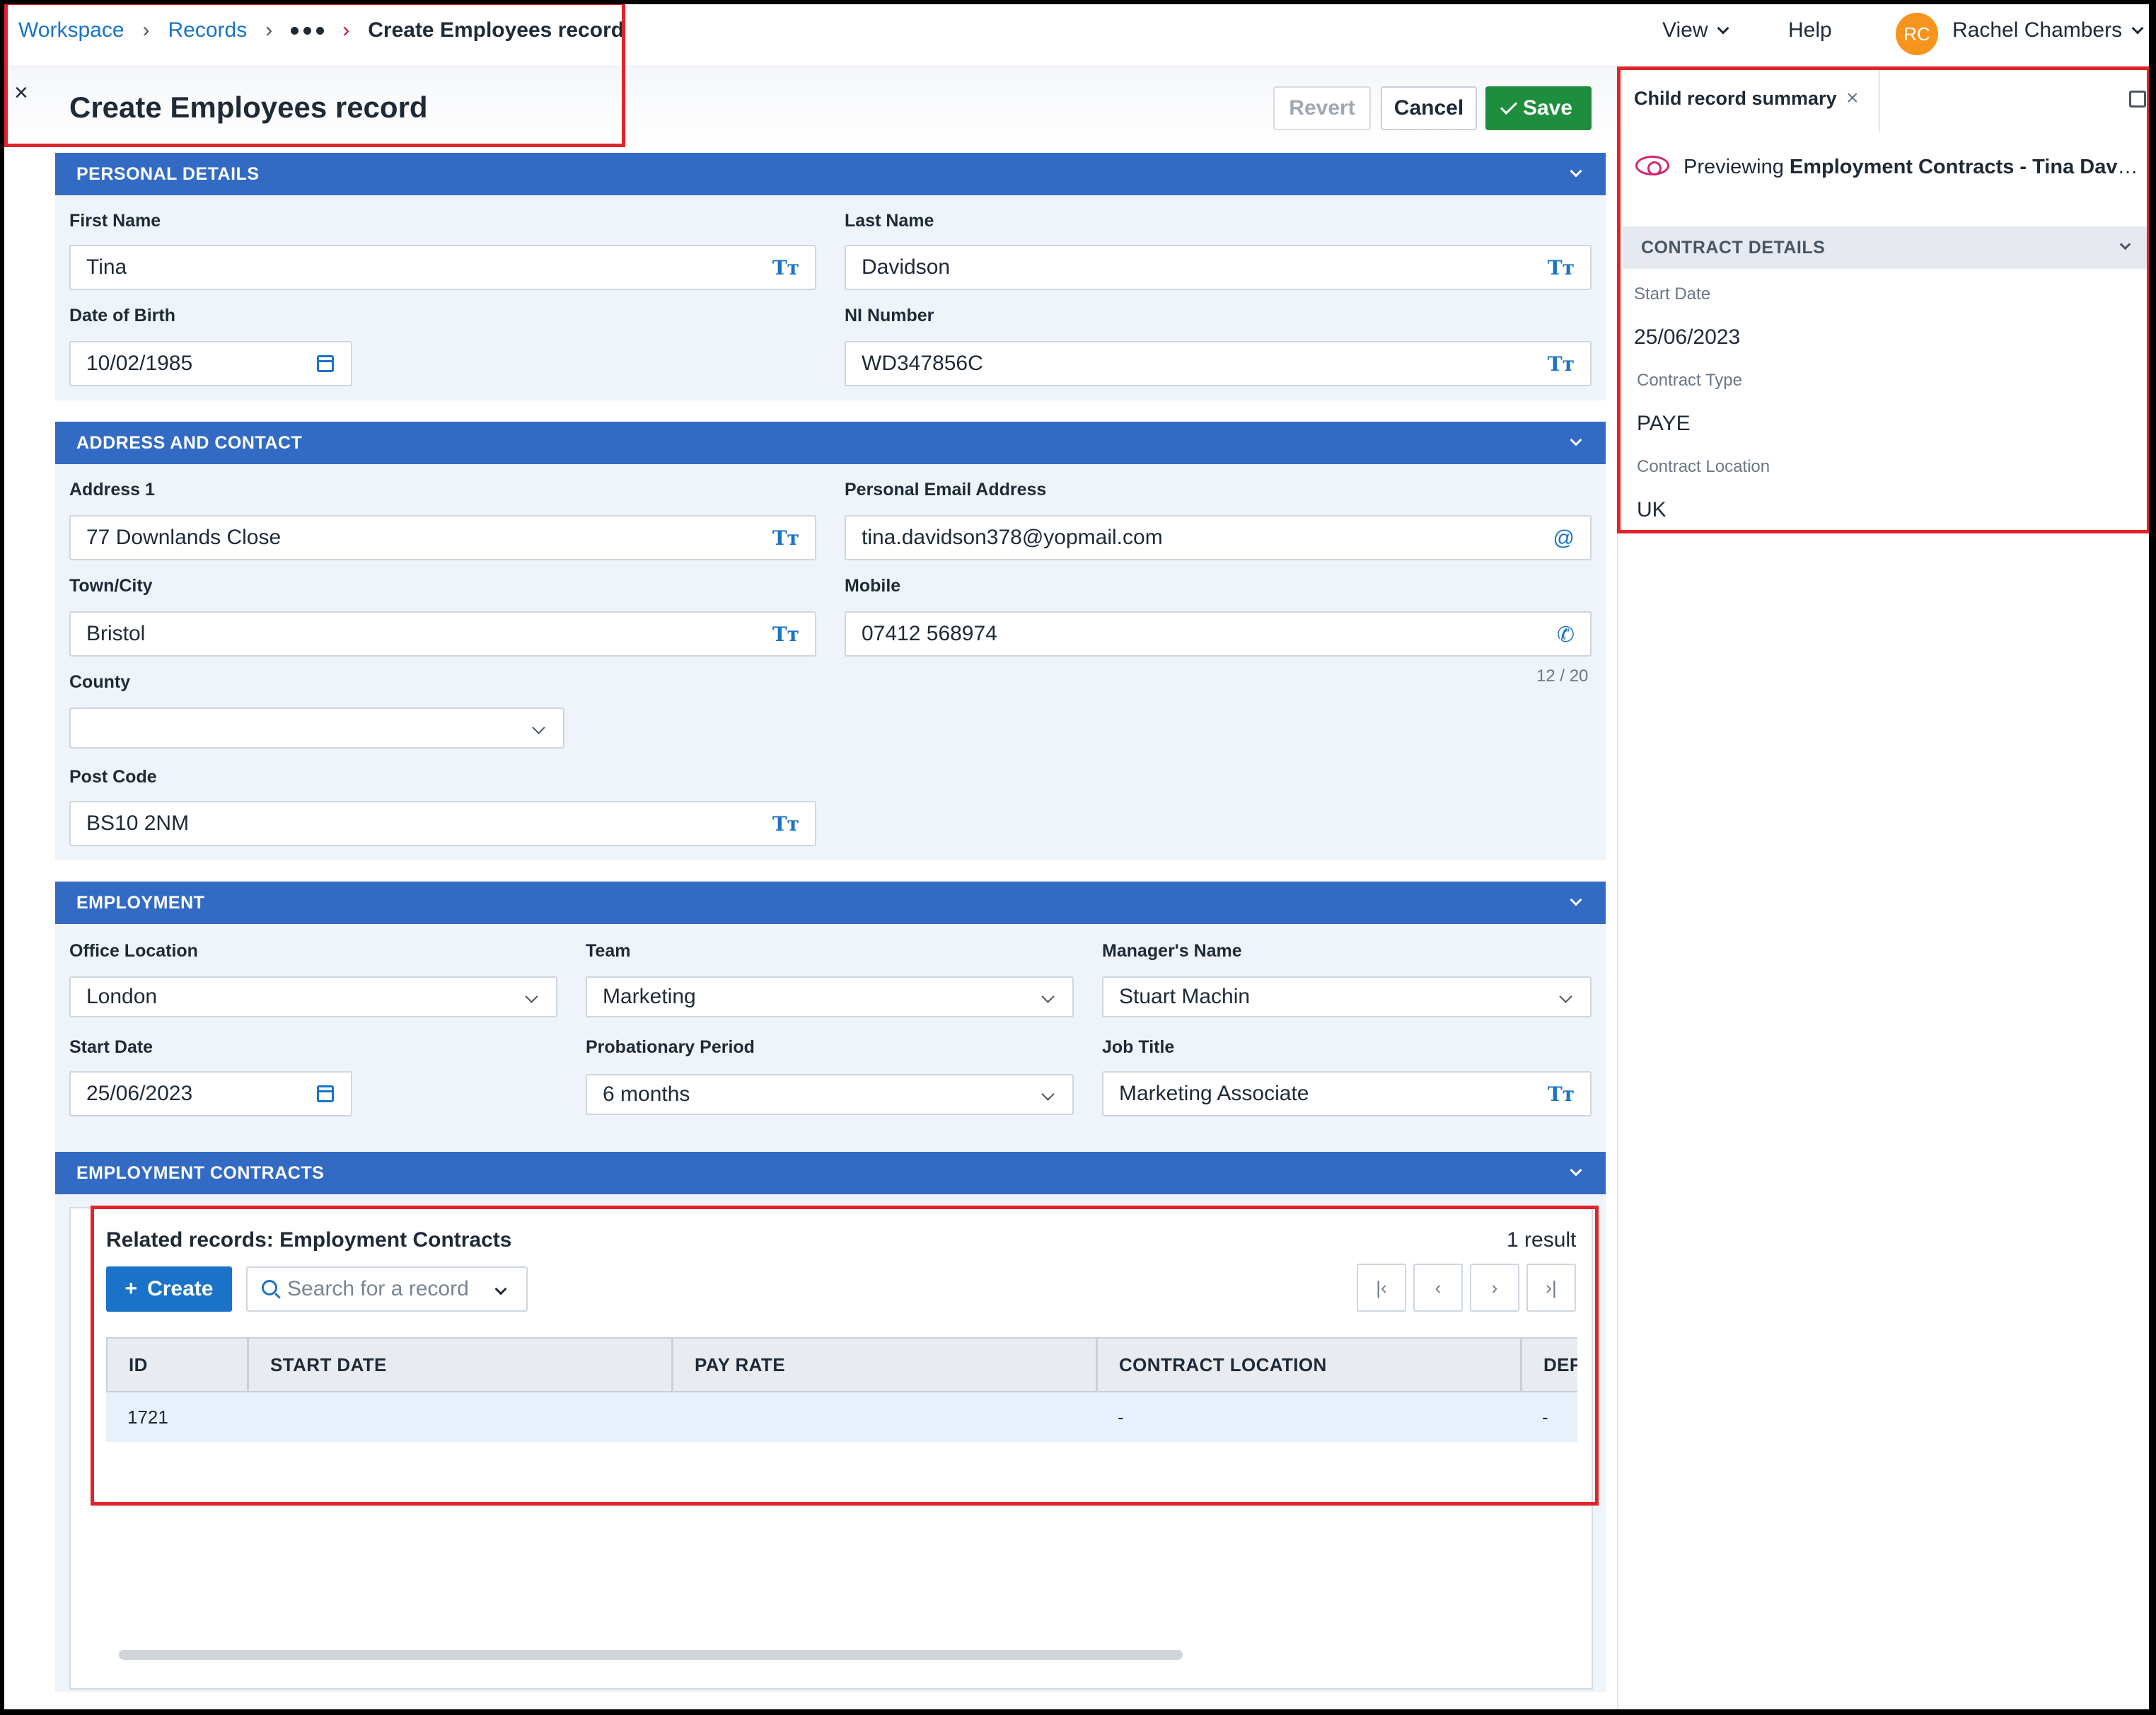 This screenshot has height=1715, width=2156. Describe the element at coordinates (1733, 247) in the screenshot. I see `section-title: CONTRACT DETAILS` at that location.